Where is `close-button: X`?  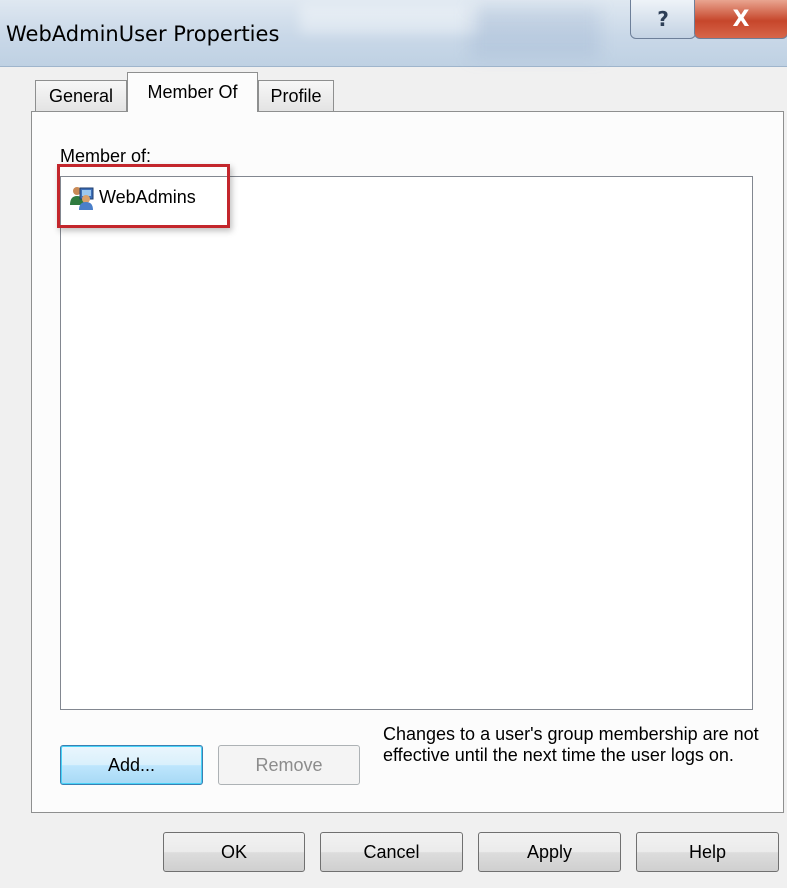 close-button: X is located at coordinates (740, 19).